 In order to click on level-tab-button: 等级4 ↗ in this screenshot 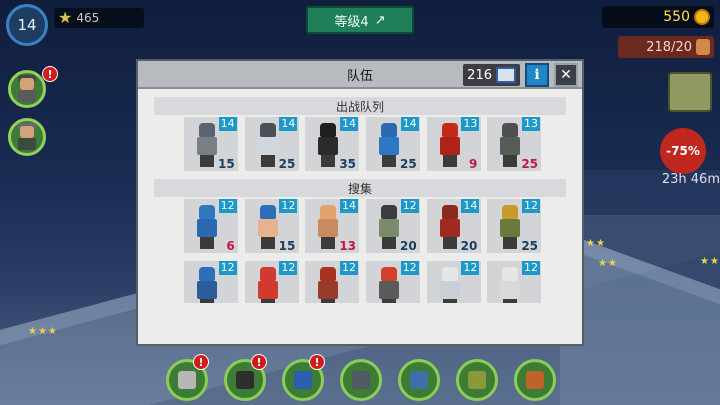, I will do `click(360, 20)`.